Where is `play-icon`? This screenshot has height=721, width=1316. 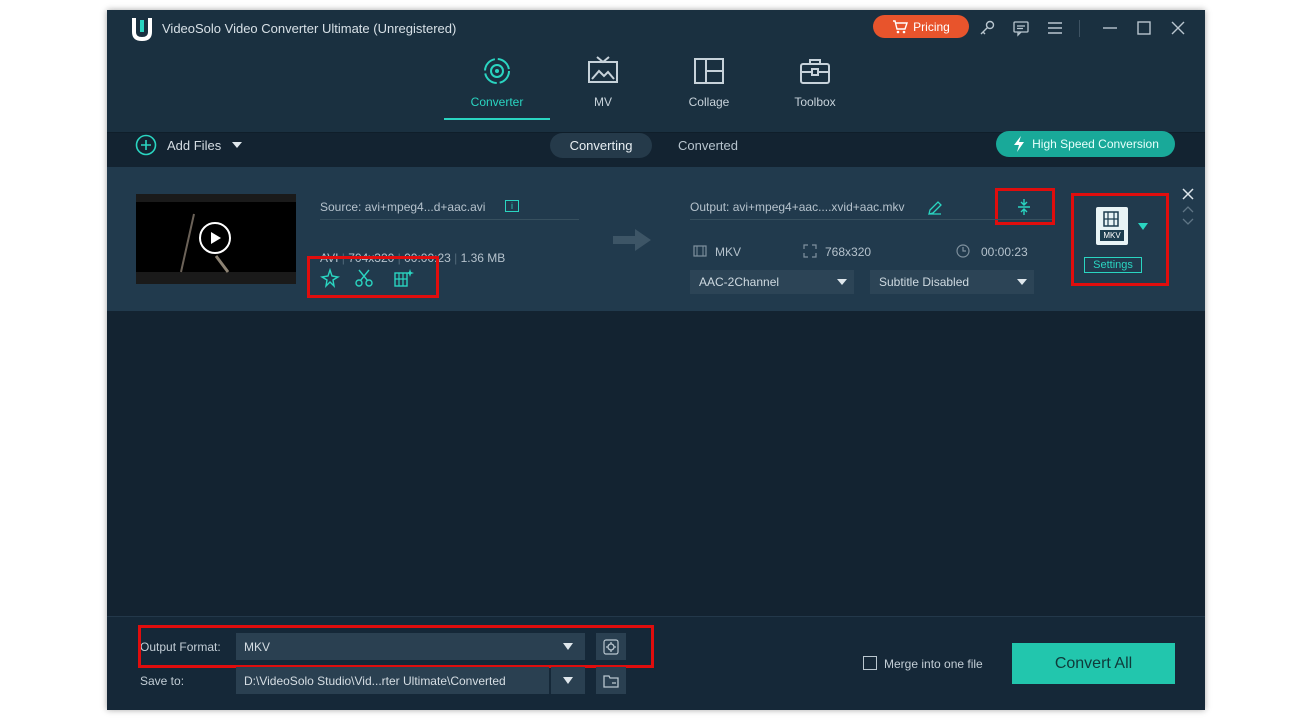 play-icon is located at coordinates (215, 238).